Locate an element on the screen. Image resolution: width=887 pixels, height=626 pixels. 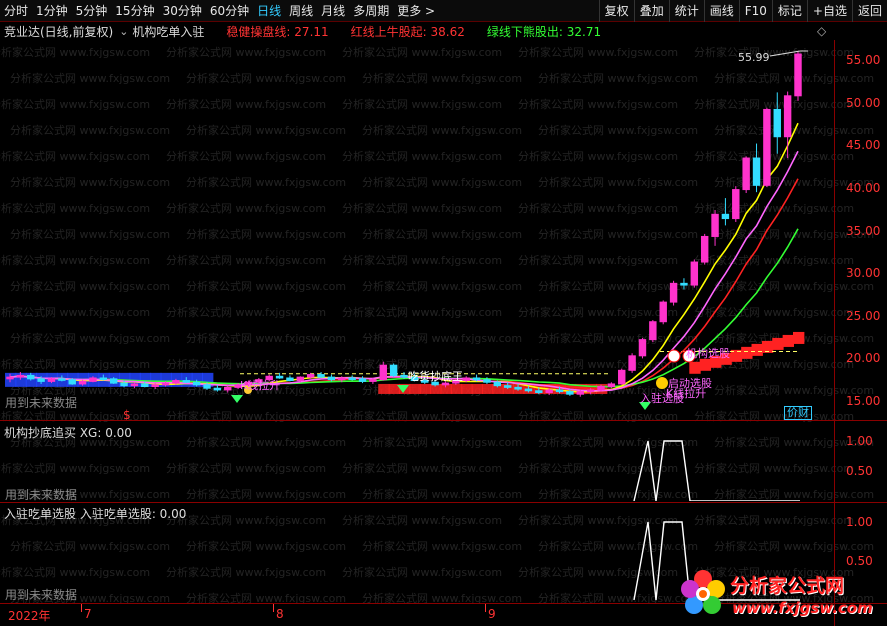
toolbar-button-4: F10 is located at coordinates (755, 11).